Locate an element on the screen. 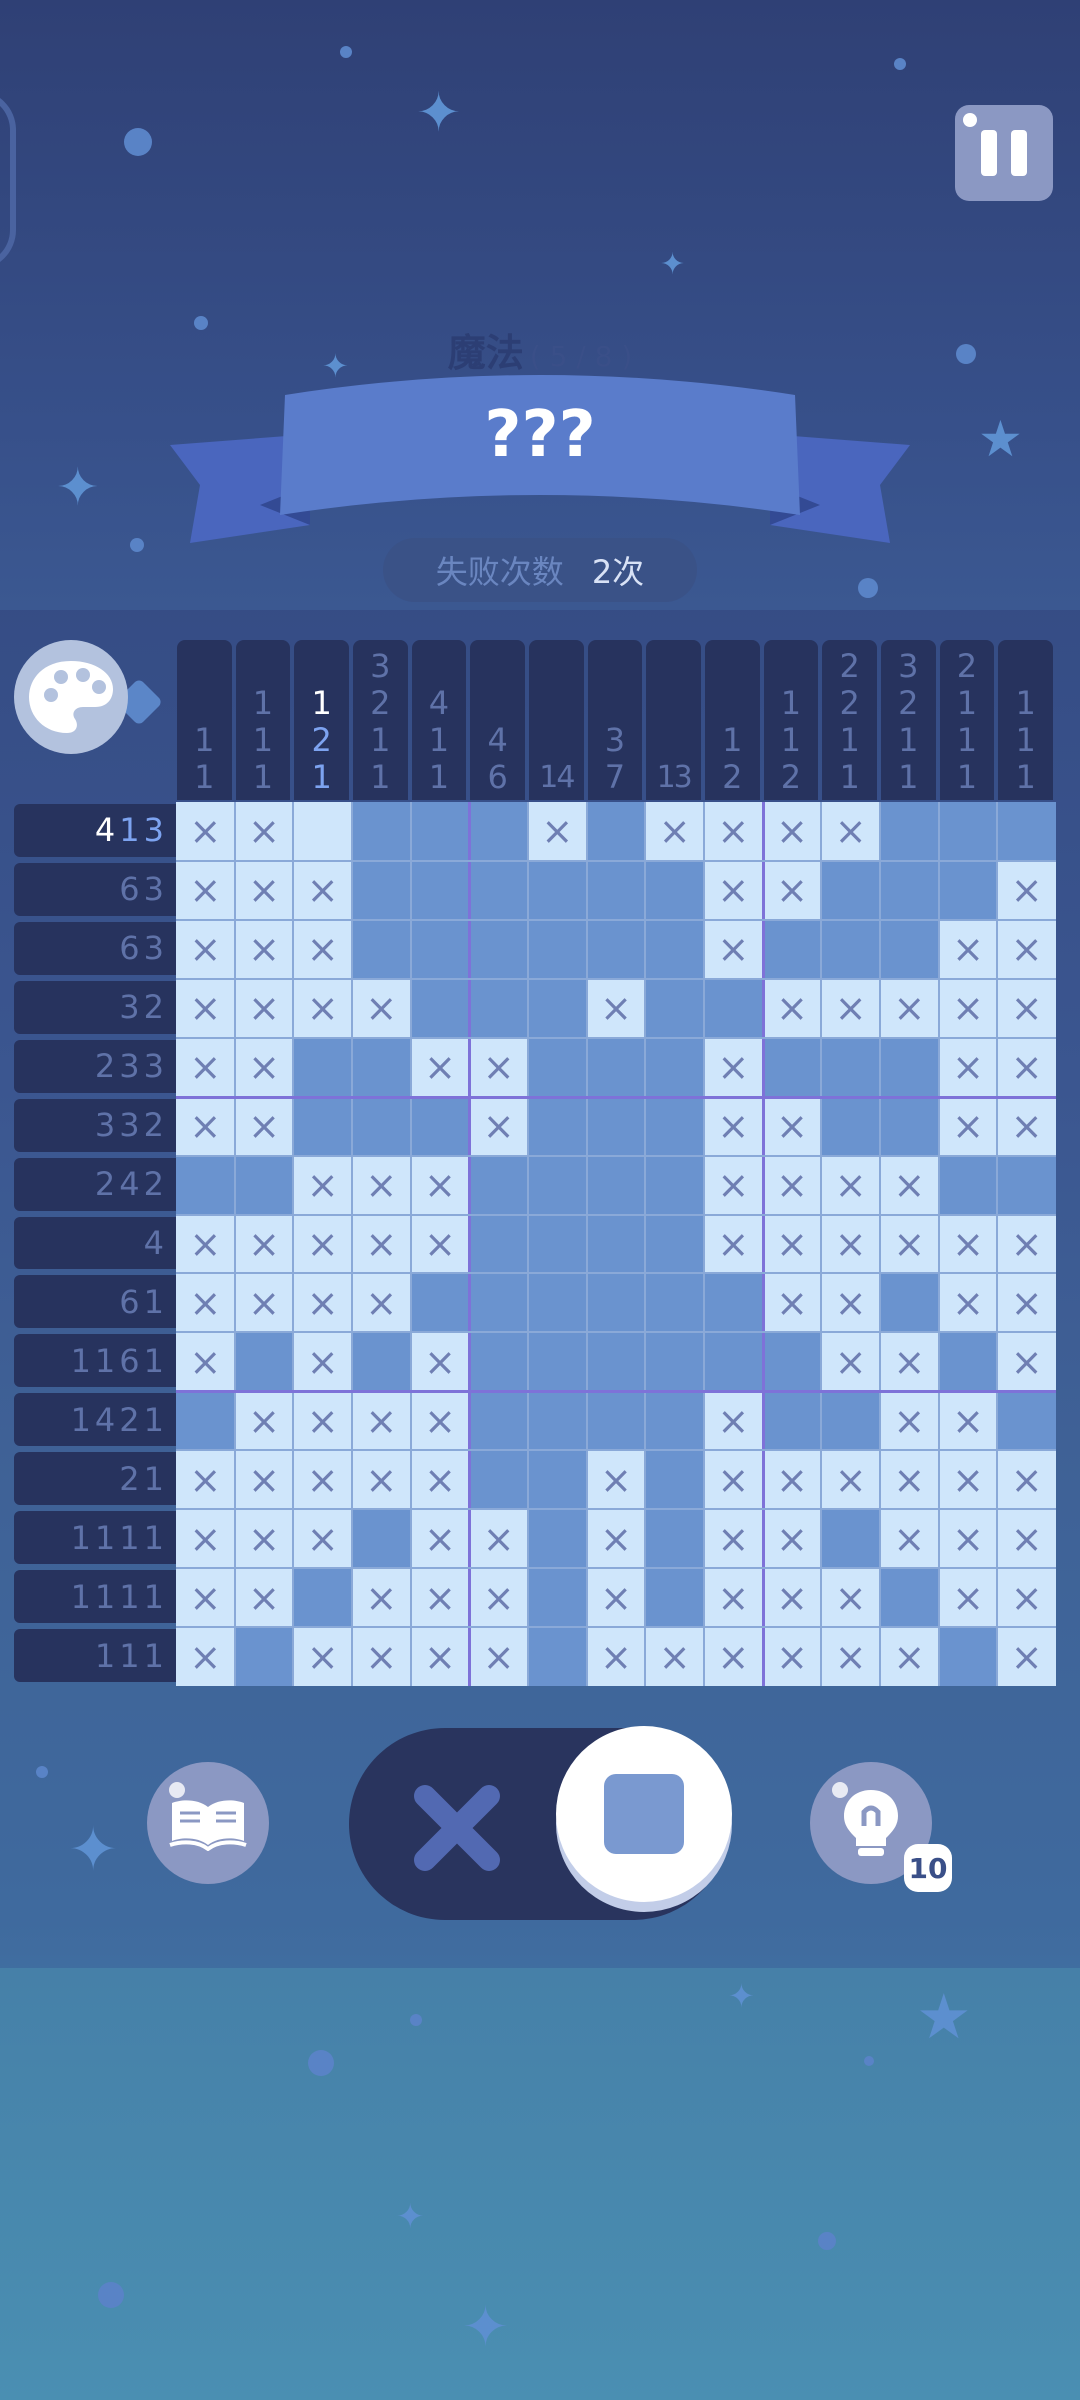  fill-mode-button is located at coordinates (644, 1814).